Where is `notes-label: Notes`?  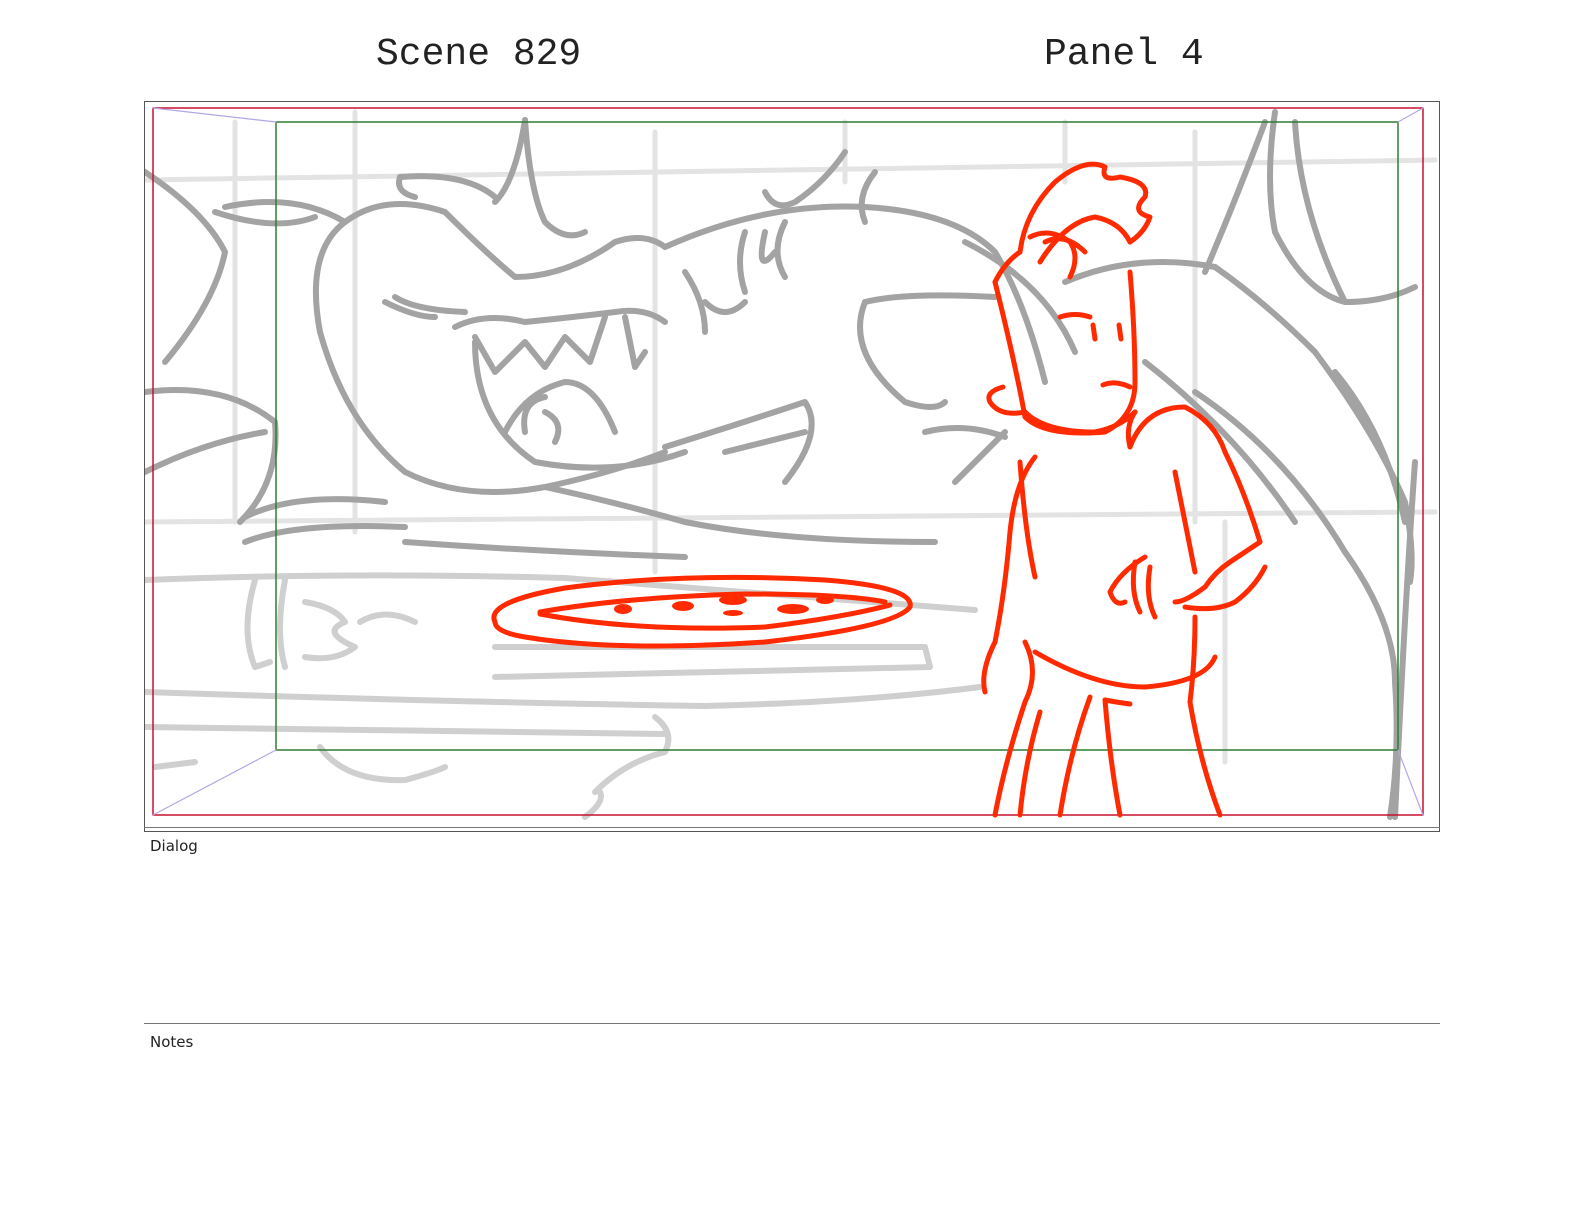
notes-label: Notes is located at coordinates (172, 1042).